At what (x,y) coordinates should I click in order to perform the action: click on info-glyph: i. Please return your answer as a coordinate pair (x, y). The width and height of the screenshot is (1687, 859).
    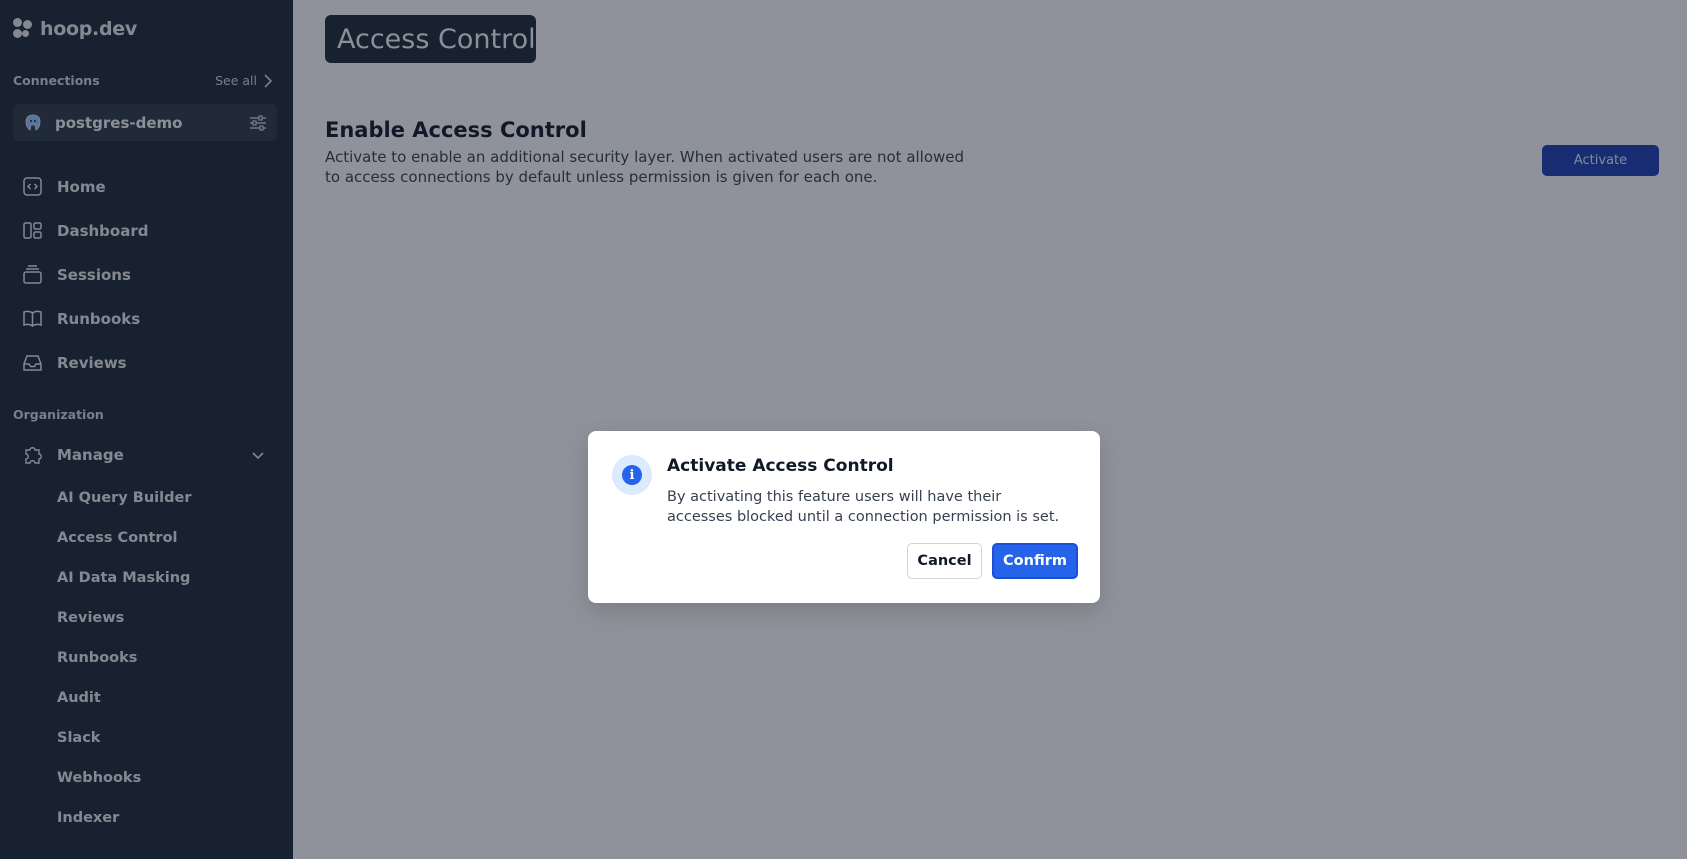
    Looking at the image, I should click on (632, 475).